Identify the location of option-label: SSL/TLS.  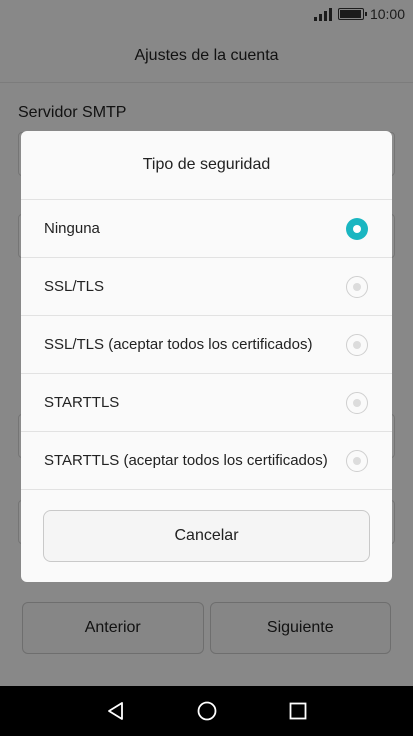
(74, 286).